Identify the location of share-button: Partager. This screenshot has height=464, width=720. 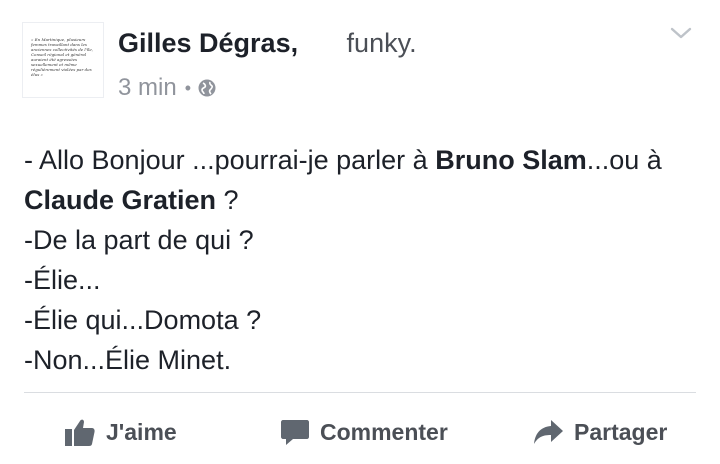
(599, 432).